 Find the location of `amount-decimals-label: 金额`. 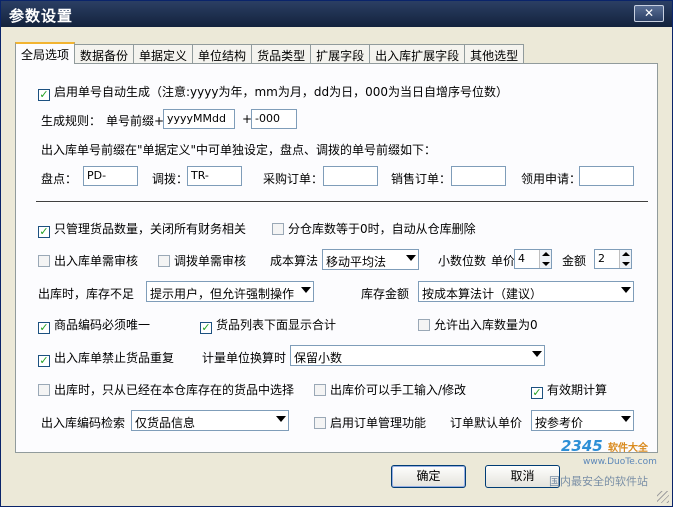

amount-decimals-label: 金额 is located at coordinates (574, 261).